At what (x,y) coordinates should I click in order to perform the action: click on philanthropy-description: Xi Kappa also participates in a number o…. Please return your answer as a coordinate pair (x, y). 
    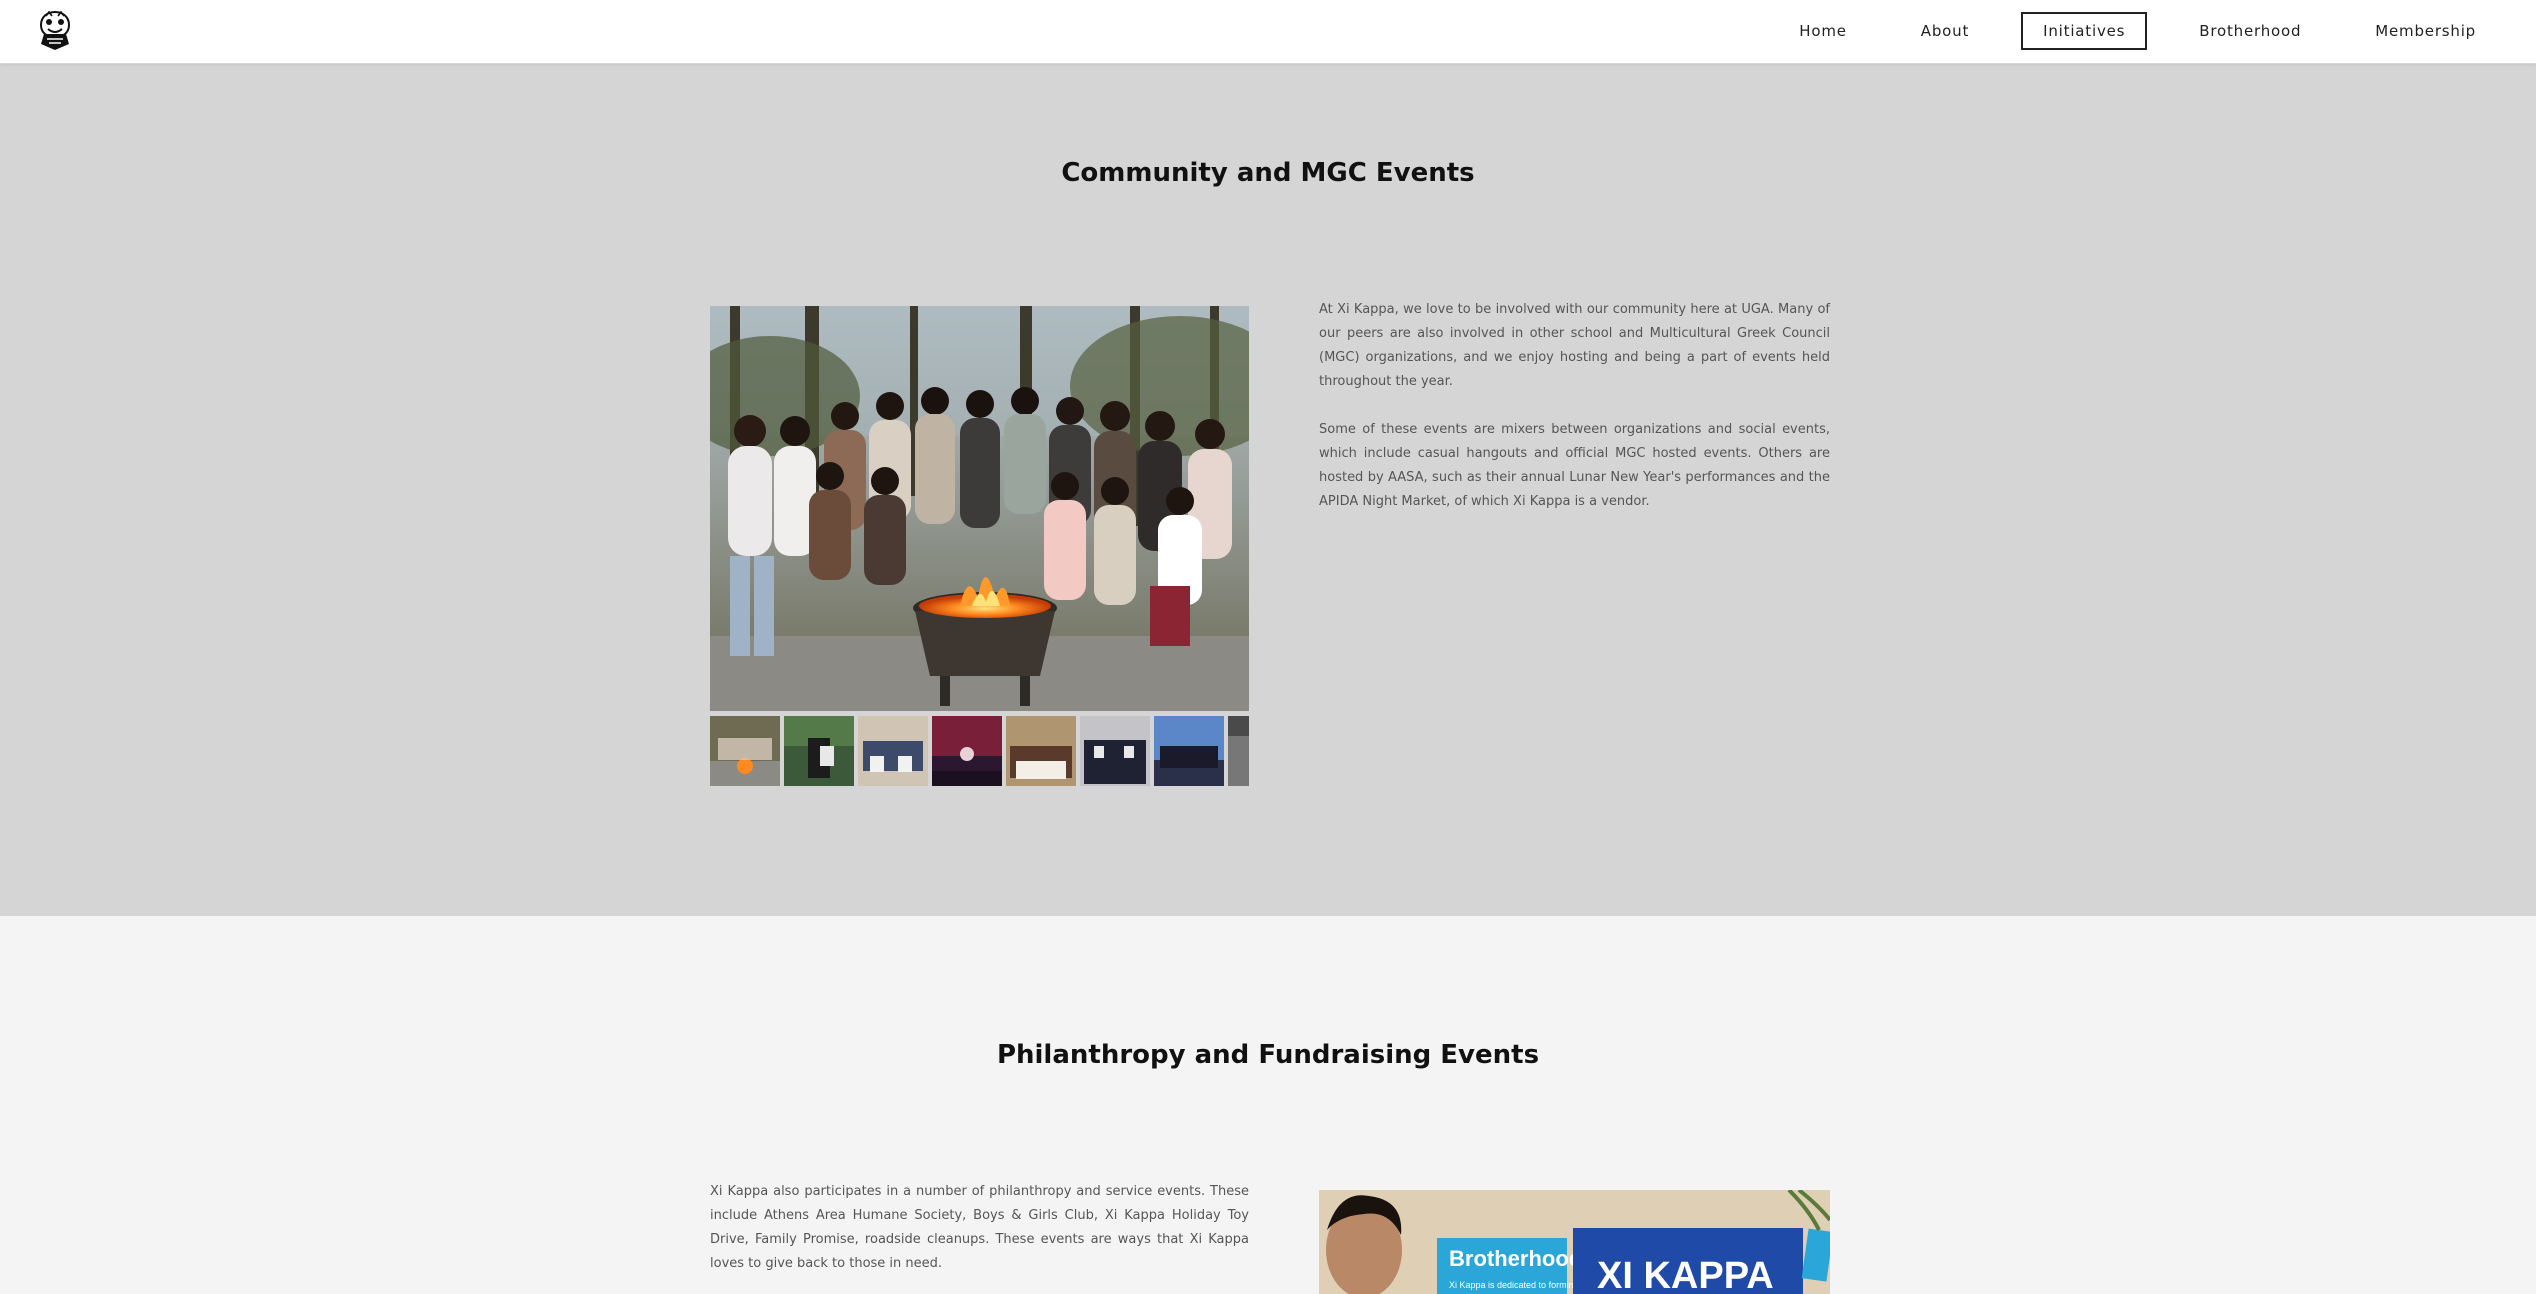
    Looking at the image, I should click on (979, 1227).